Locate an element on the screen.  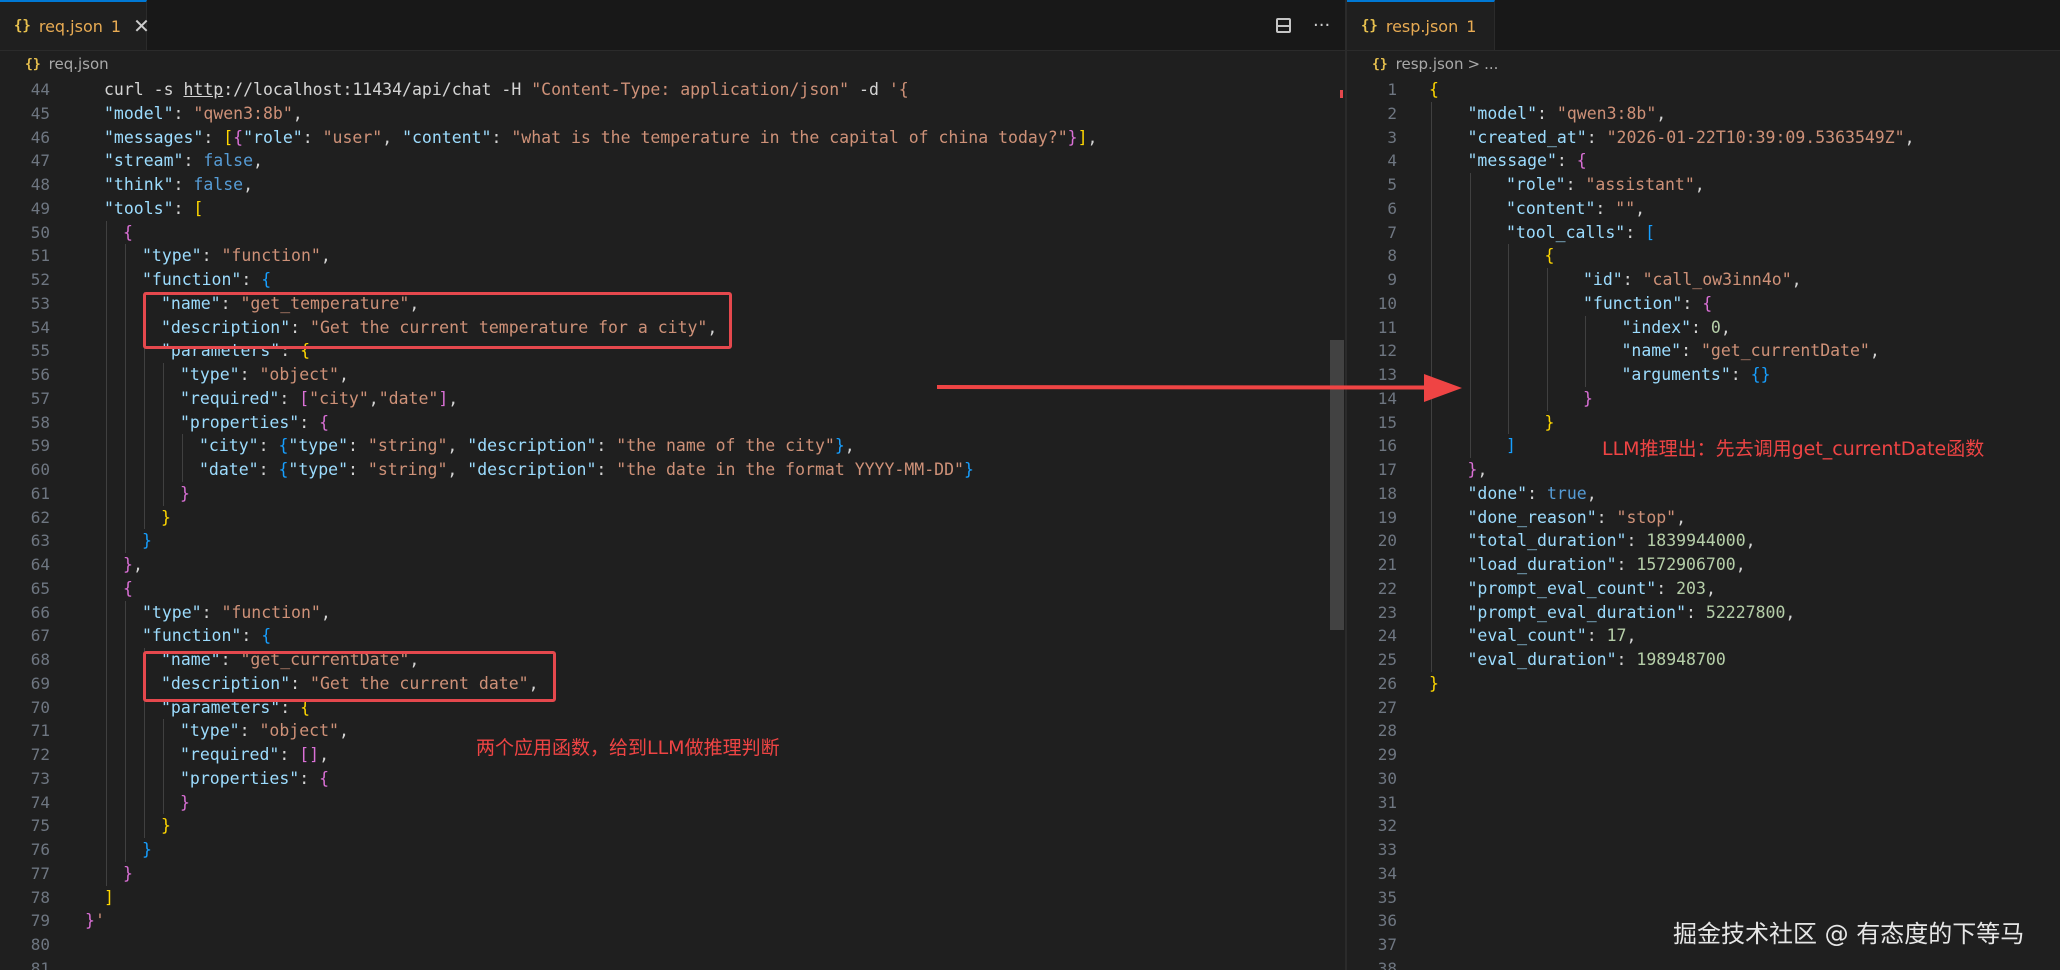
watermark: 掘金技术社区 @ 有态度的下等马 is located at coordinates (1849, 934).